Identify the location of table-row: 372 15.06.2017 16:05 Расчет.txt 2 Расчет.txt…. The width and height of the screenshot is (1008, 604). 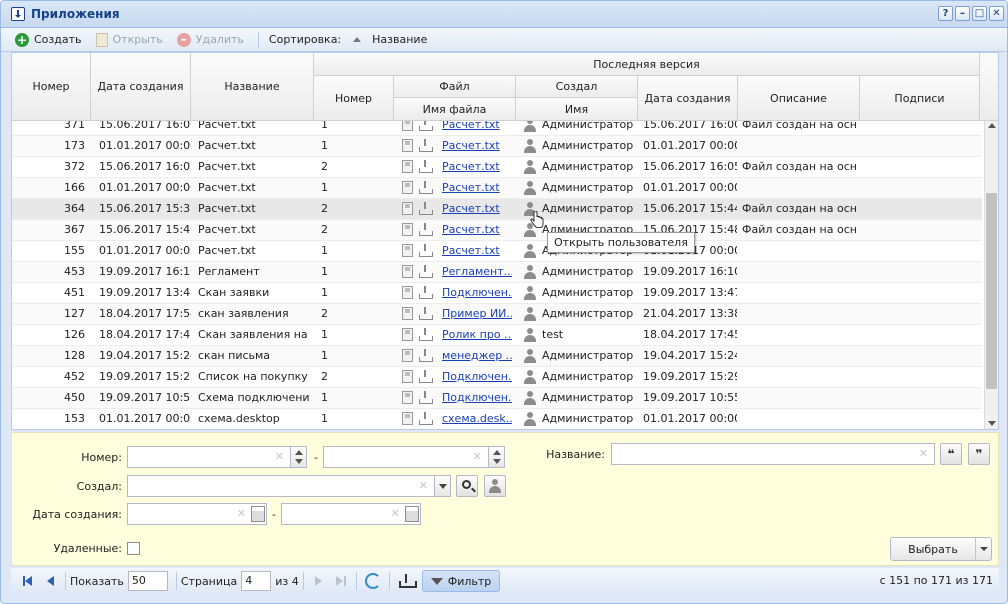
(497, 167).